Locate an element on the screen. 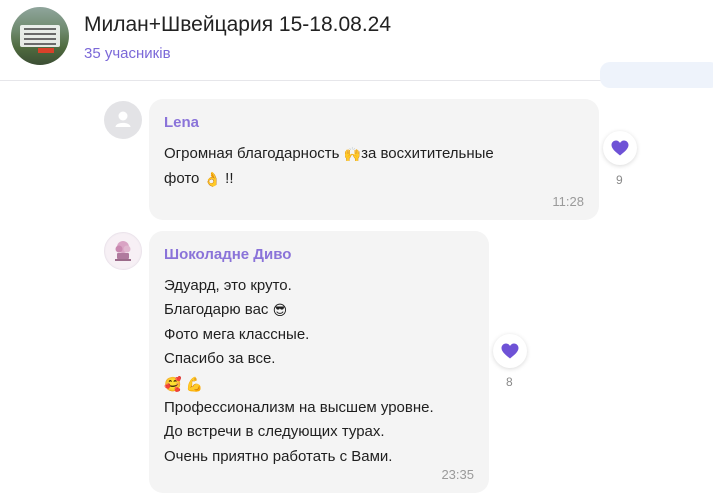 The image size is (713, 498). avatar-card-graphic is located at coordinates (40, 36).